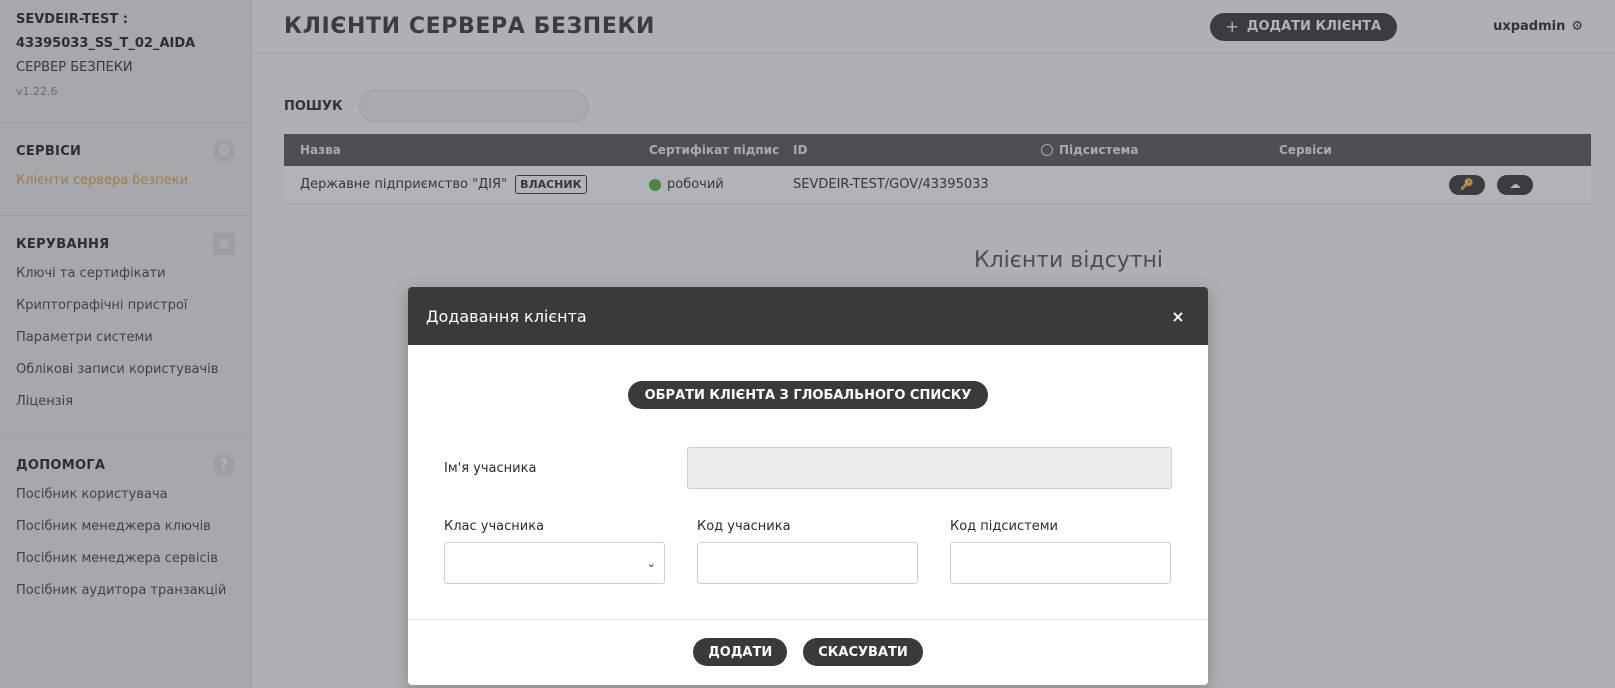  What do you see at coordinates (929, 468) in the screenshot?
I see `member-name-field` at bounding box center [929, 468].